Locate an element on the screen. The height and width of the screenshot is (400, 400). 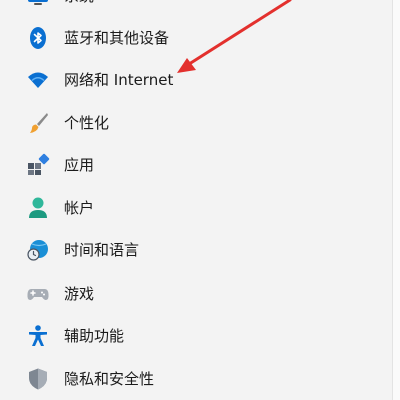
sidebar-item-accounts: 帐户 is located at coordinates (200, 208).